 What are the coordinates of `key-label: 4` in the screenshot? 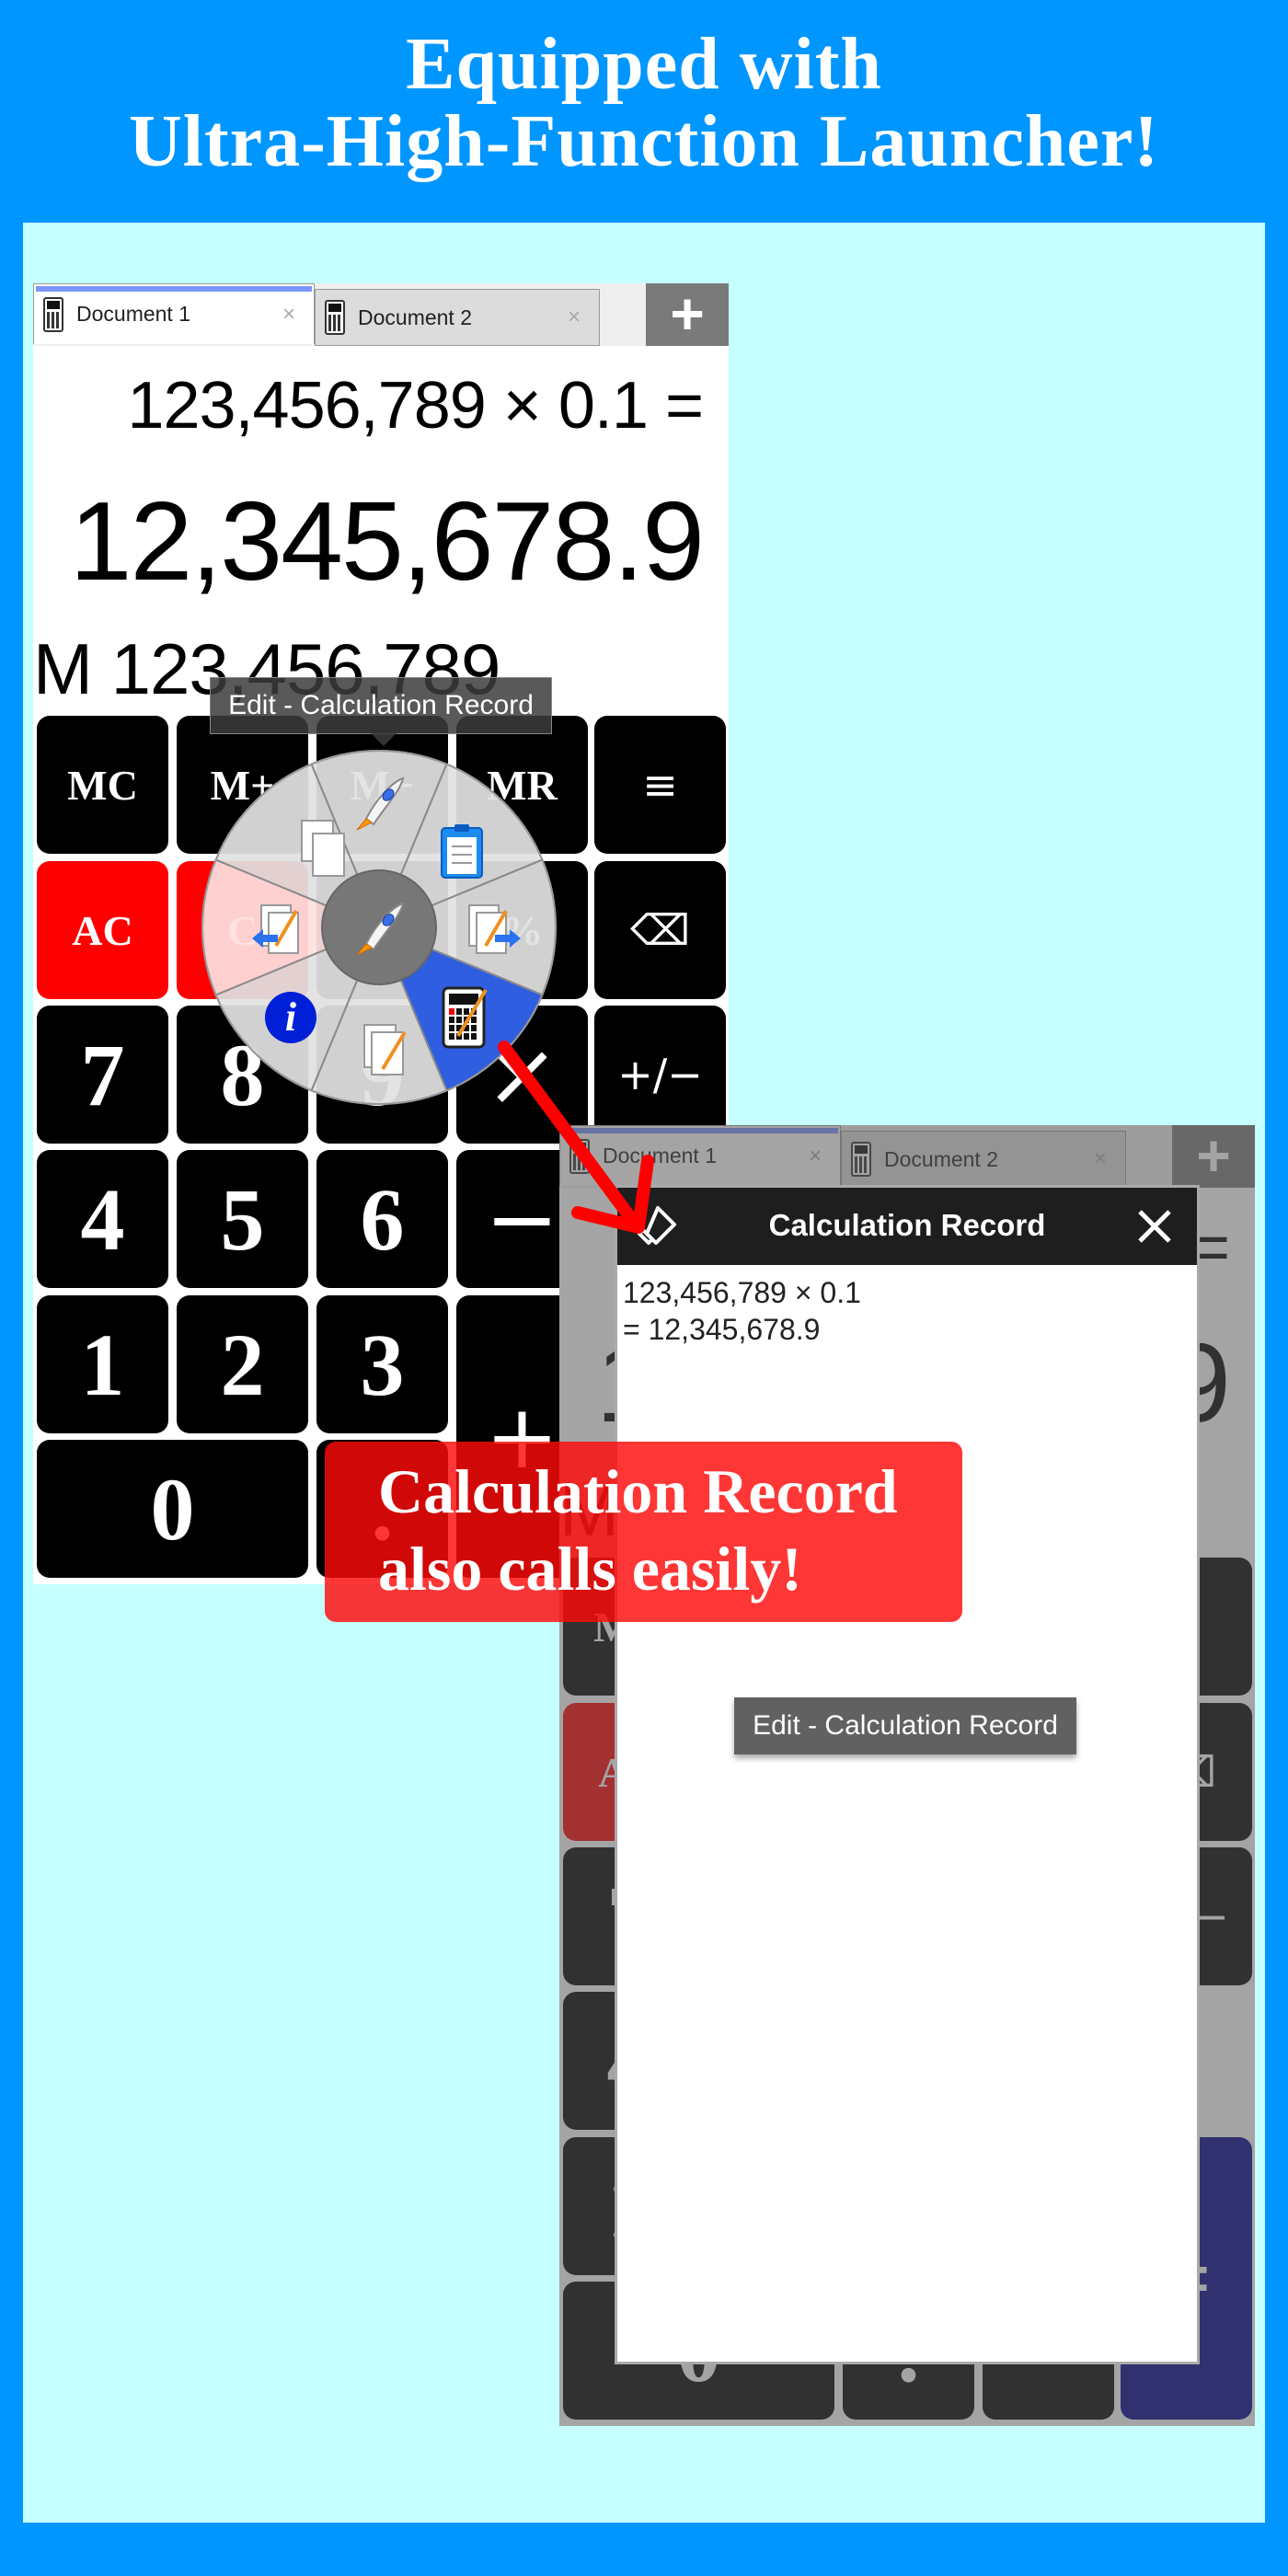 It's located at (102, 1219).